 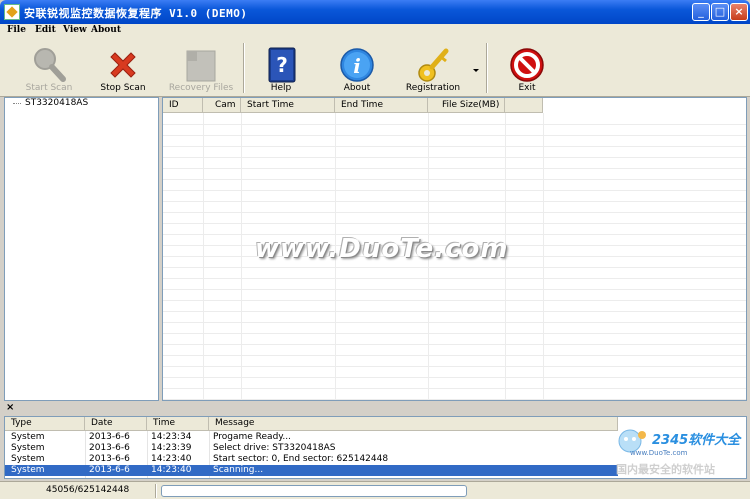 What do you see at coordinates (45, 424) in the screenshot?
I see `log-header-type: Type` at bounding box center [45, 424].